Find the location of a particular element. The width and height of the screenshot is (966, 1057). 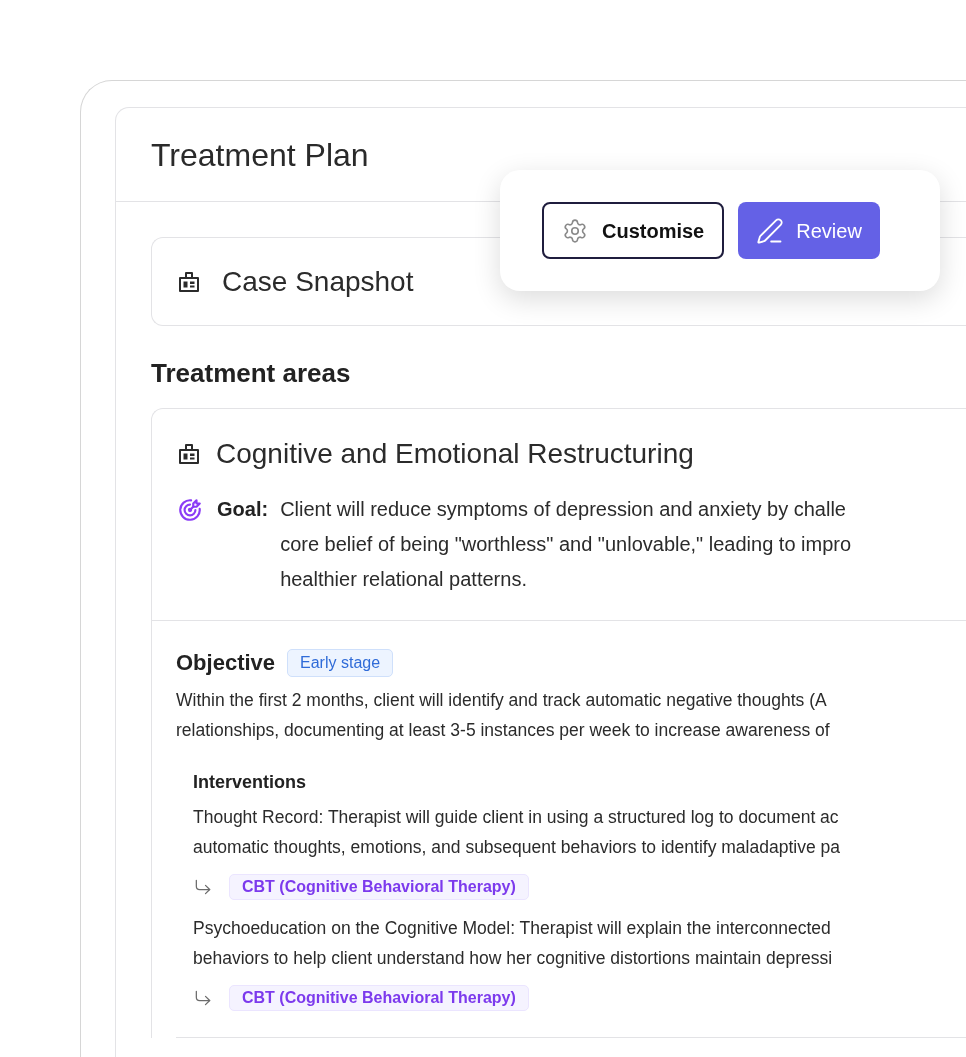

goal-label: Goal: is located at coordinates (243, 509).